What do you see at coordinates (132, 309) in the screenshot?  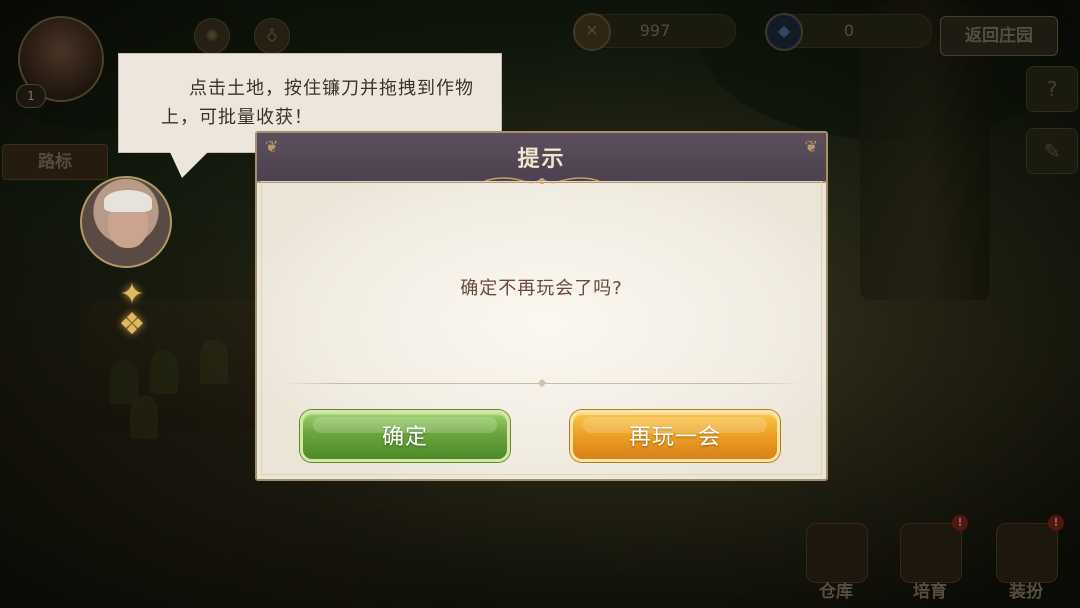 I see `pointer-ornament-icon: ✦ ❖` at bounding box center [132, 309].